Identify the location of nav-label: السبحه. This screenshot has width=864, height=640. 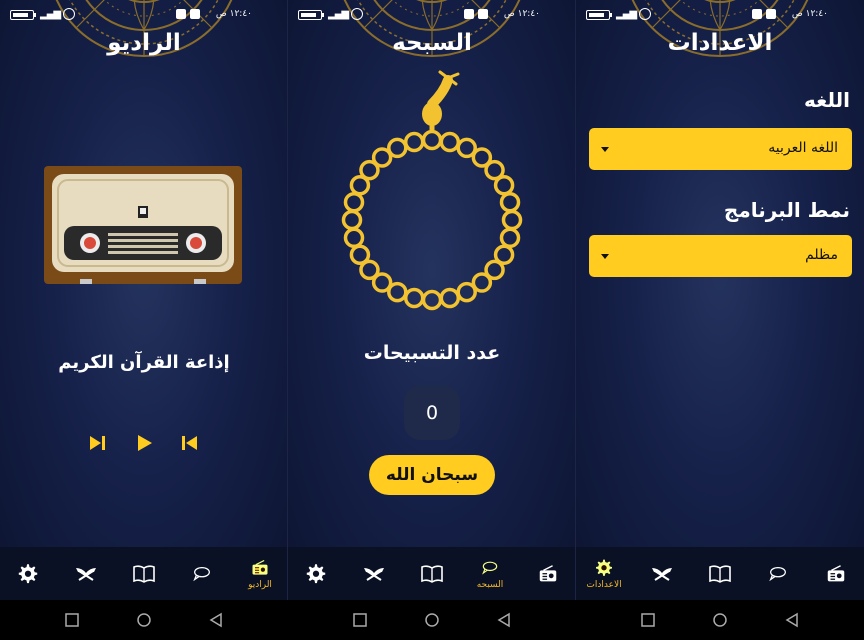
(490, 584).